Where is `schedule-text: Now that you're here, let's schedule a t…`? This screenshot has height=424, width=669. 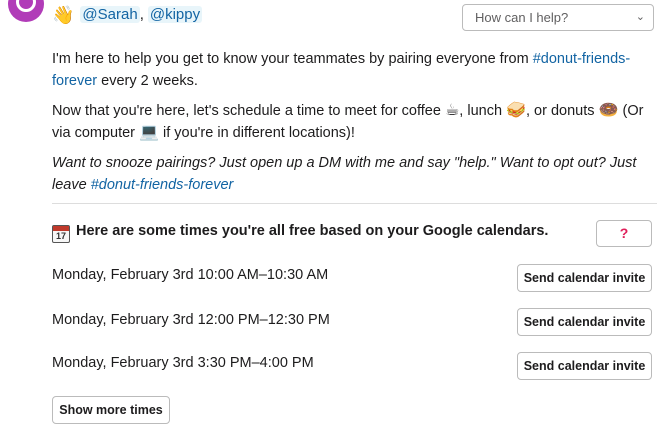
schedule-text: Now that you're here, let's schedule a t… is located at coordinates (246, 111).